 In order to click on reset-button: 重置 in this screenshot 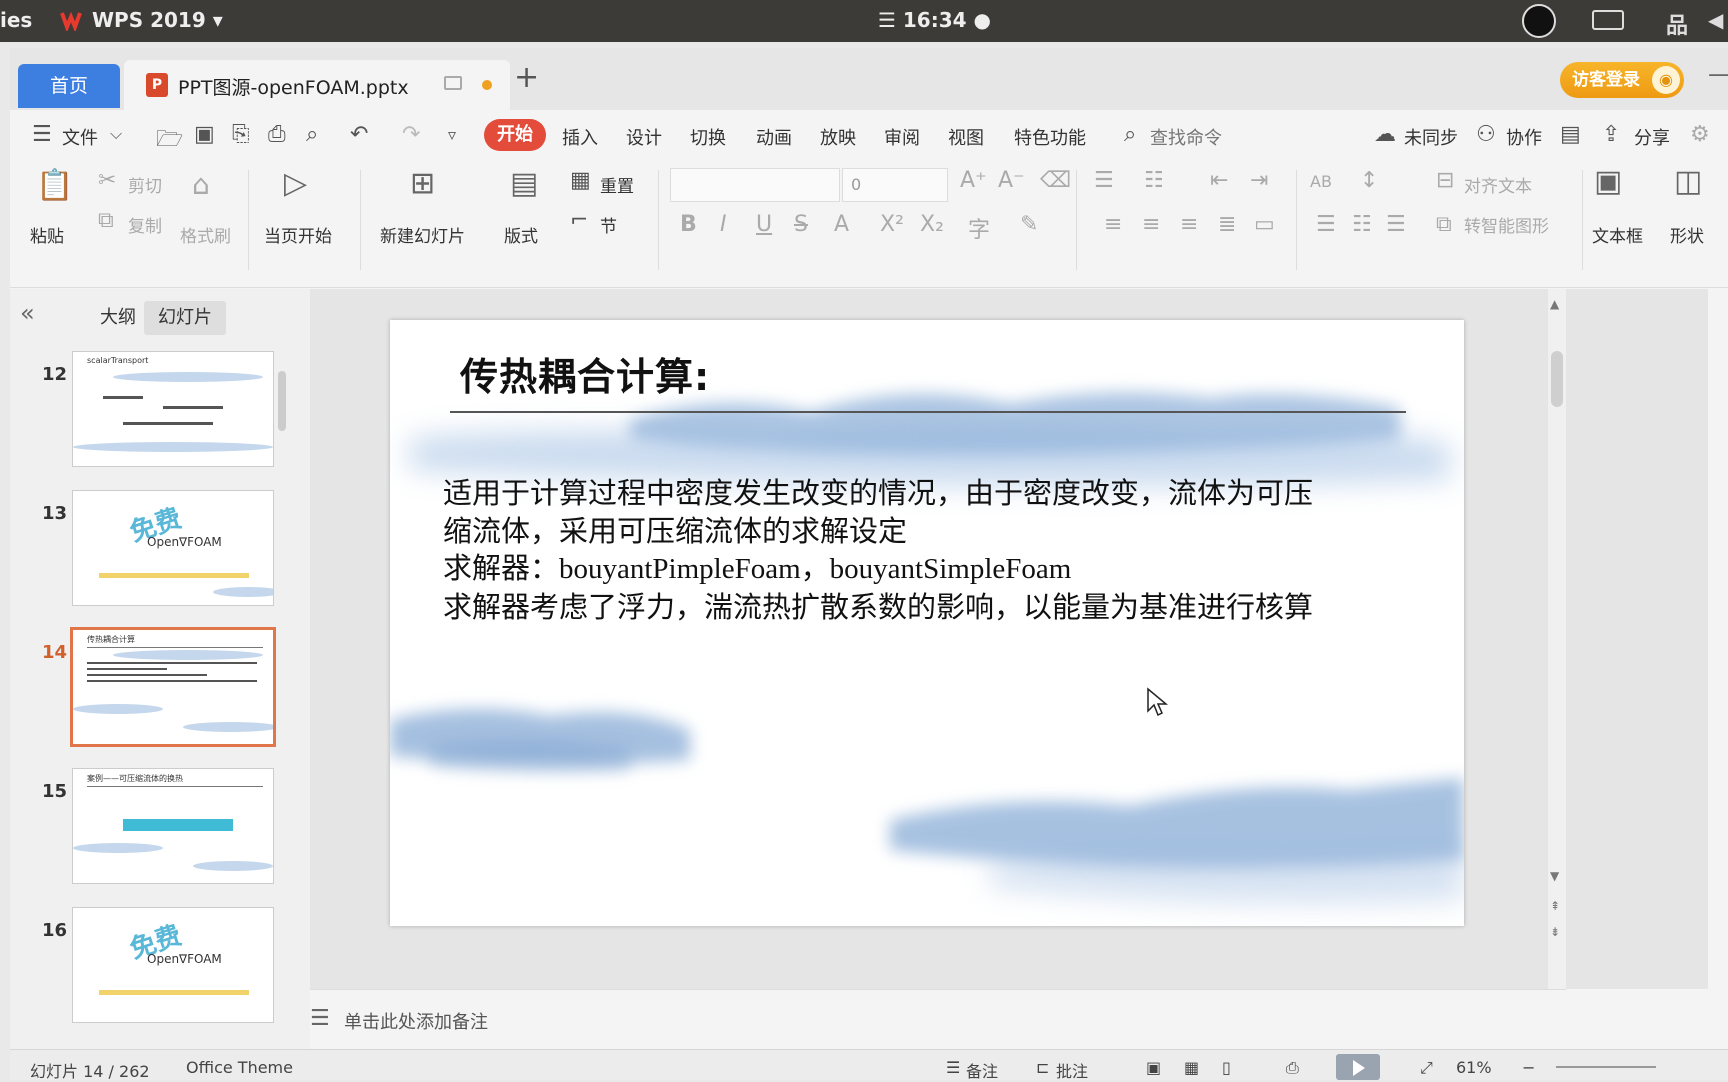, I will do `click(617, 184)`.